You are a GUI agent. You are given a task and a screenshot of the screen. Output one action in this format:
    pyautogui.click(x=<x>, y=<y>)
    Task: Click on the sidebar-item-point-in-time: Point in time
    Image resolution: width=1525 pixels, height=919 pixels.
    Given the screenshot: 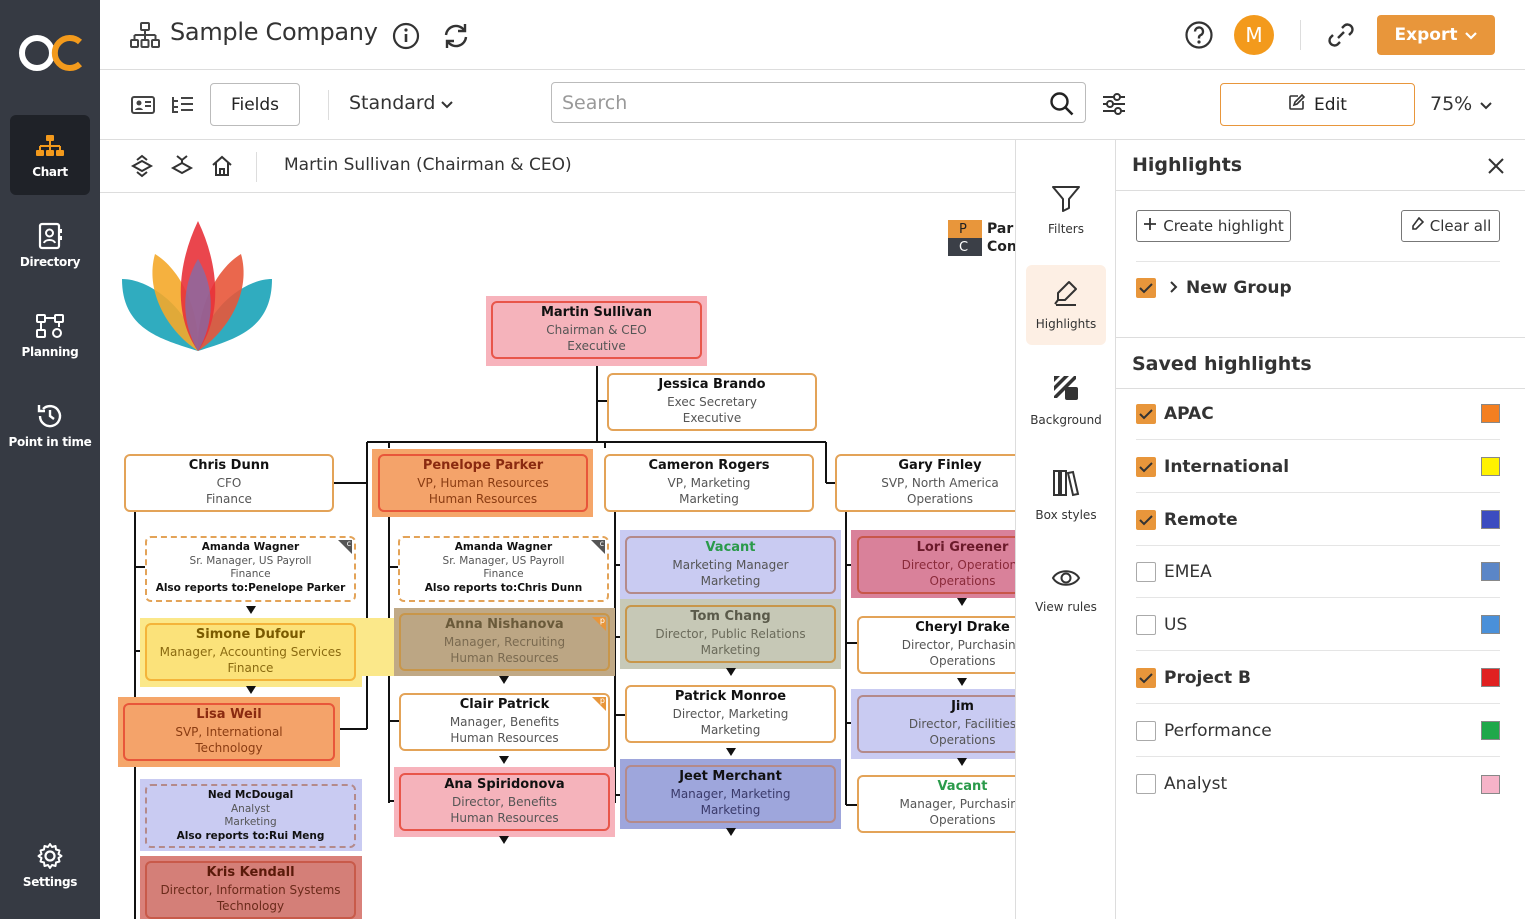 What is the action you would take?
    pyautogui.click(x=50, y=425)
    